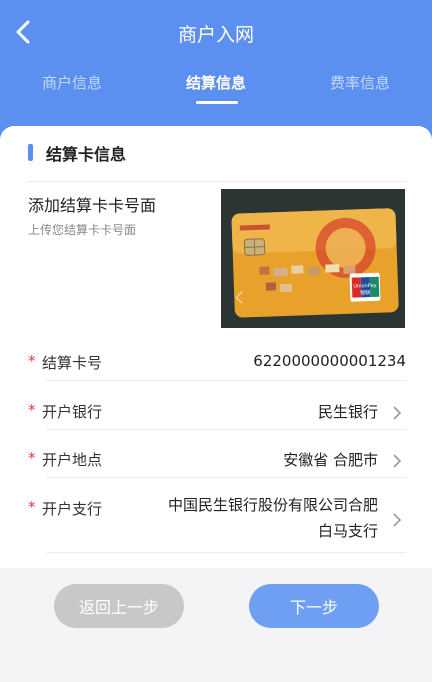 The height and width of the screenshot is (682, 432). I want to click on active-tab-indicator, so click(217, 102).